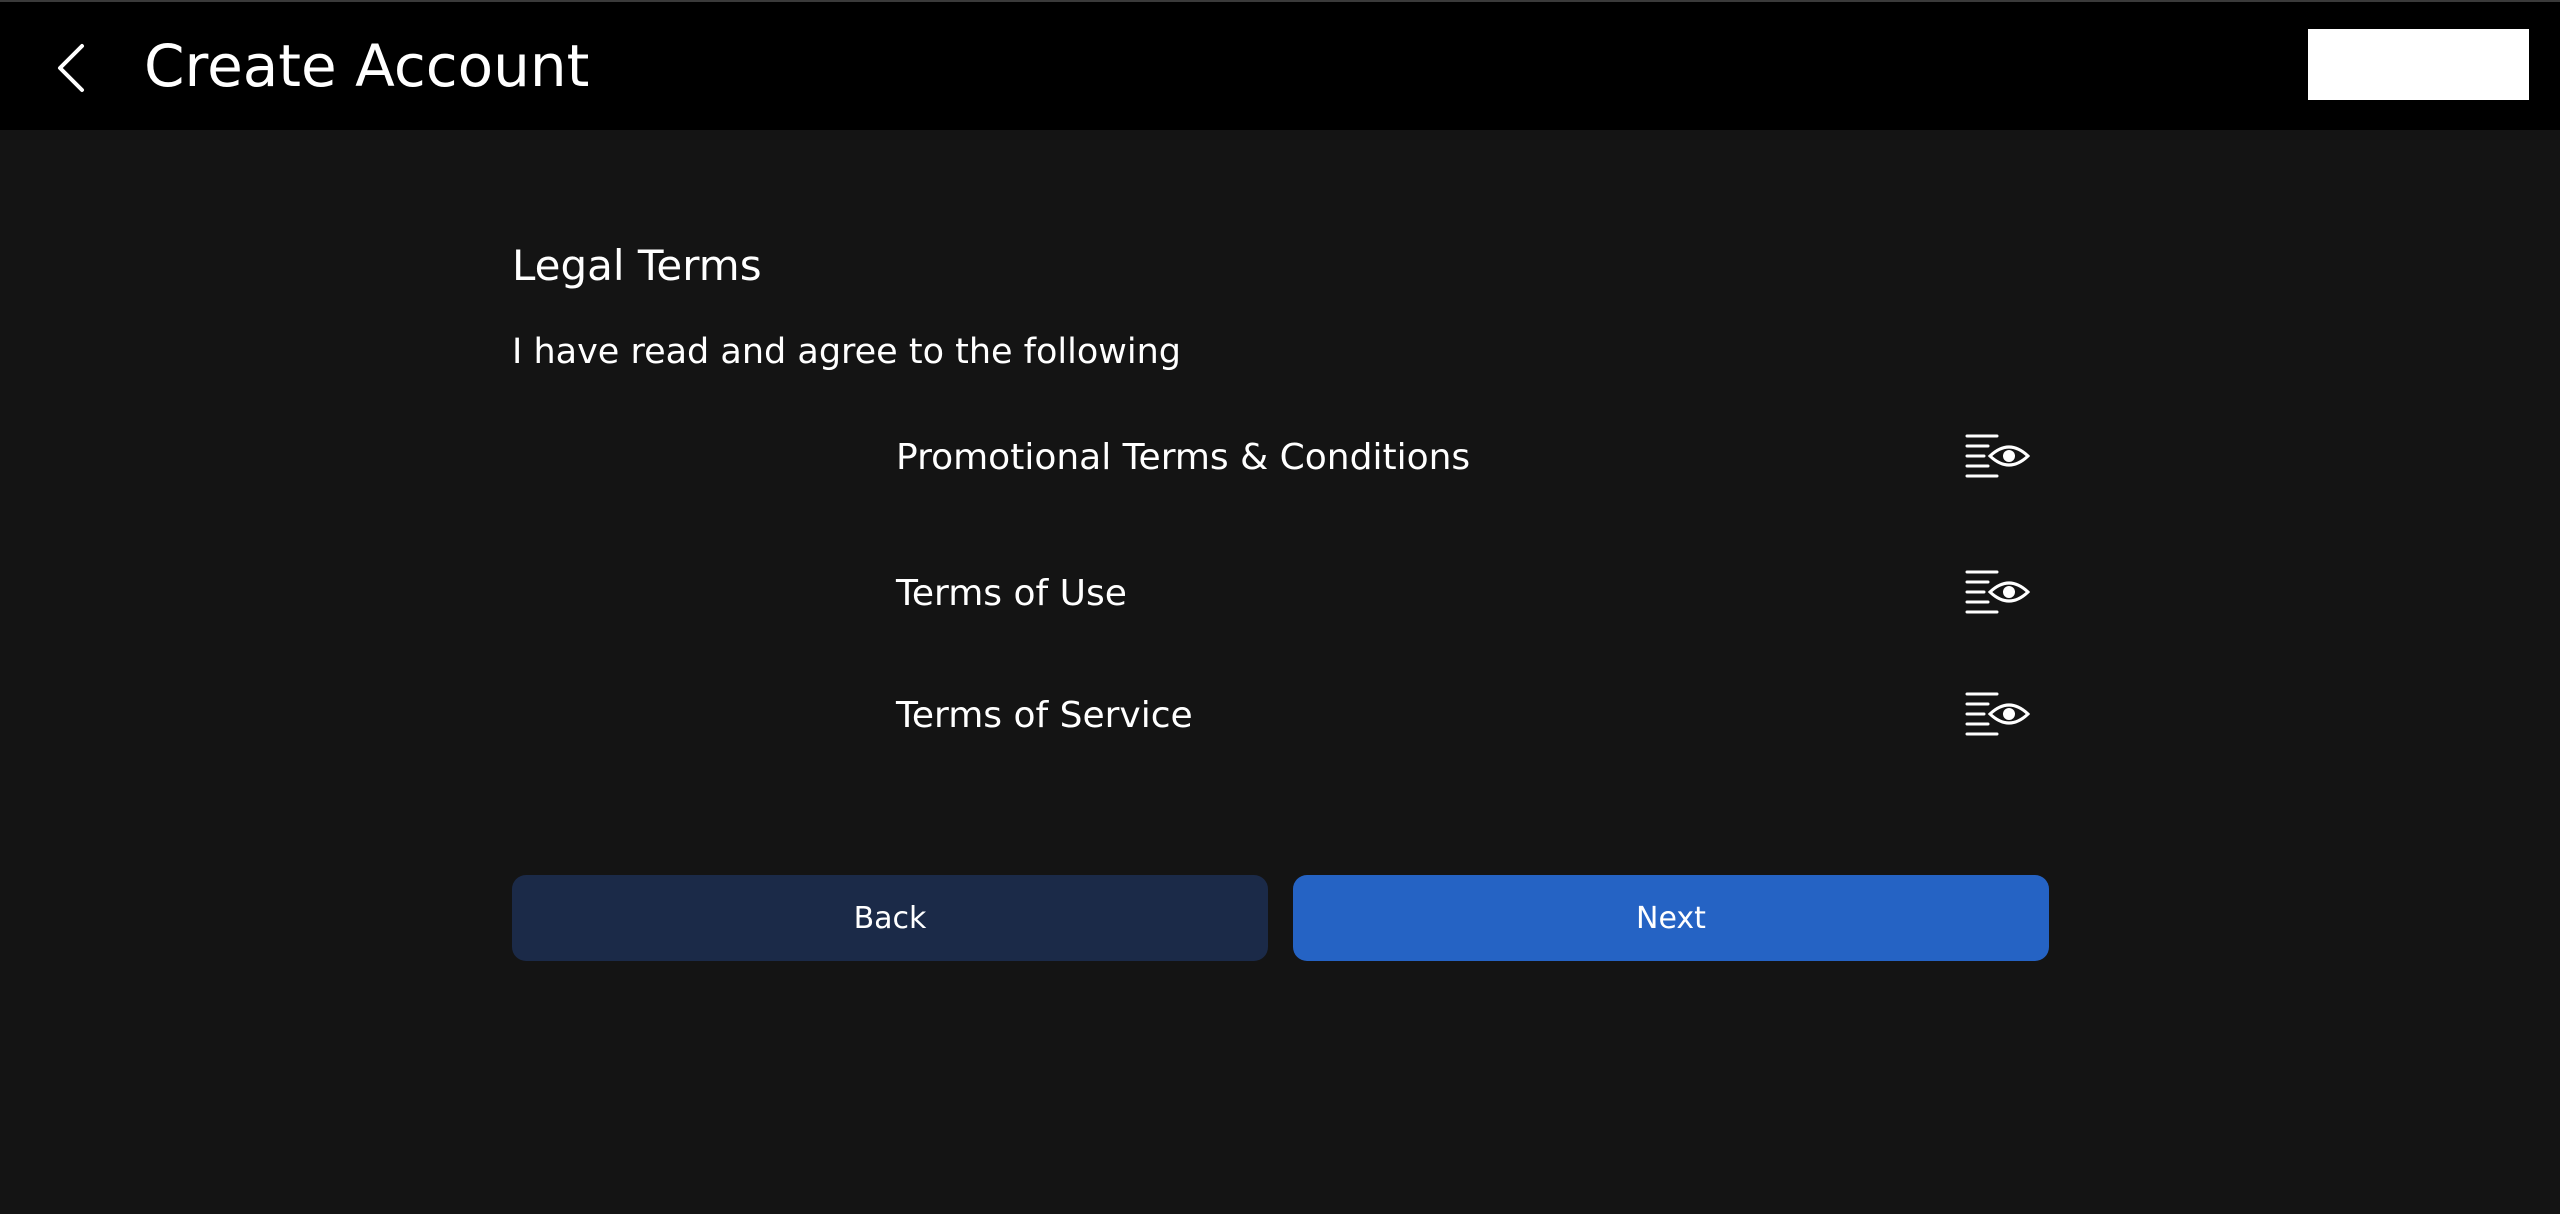 Image resolution: width=2560 pixels, height=1214 pixels. I want to click on term-label: Terms of Service, so click(1044, 715).